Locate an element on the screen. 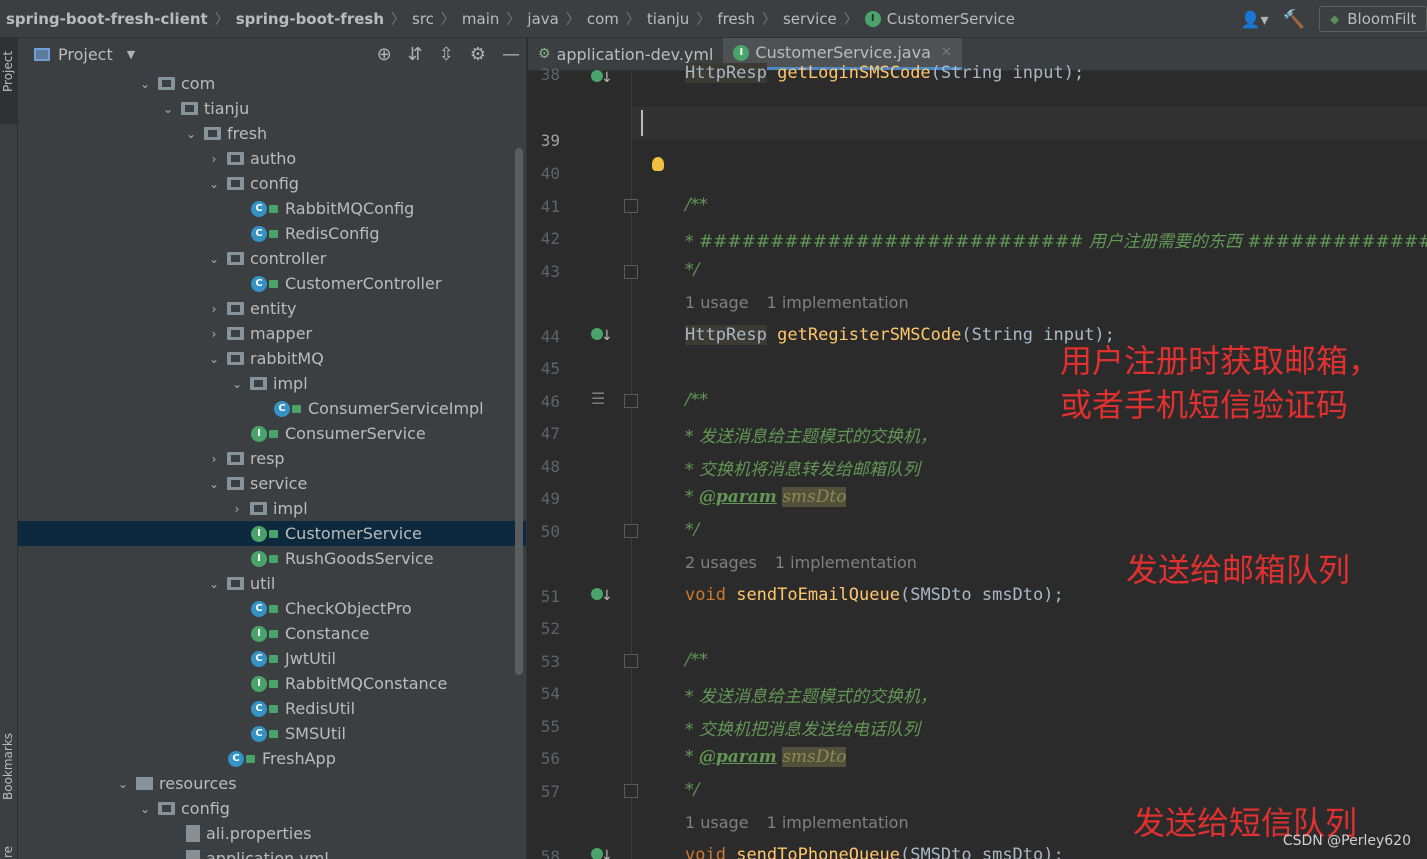 The image size is (1427, 859). breadcrumb-item: java is located at coordinates (542, 19).